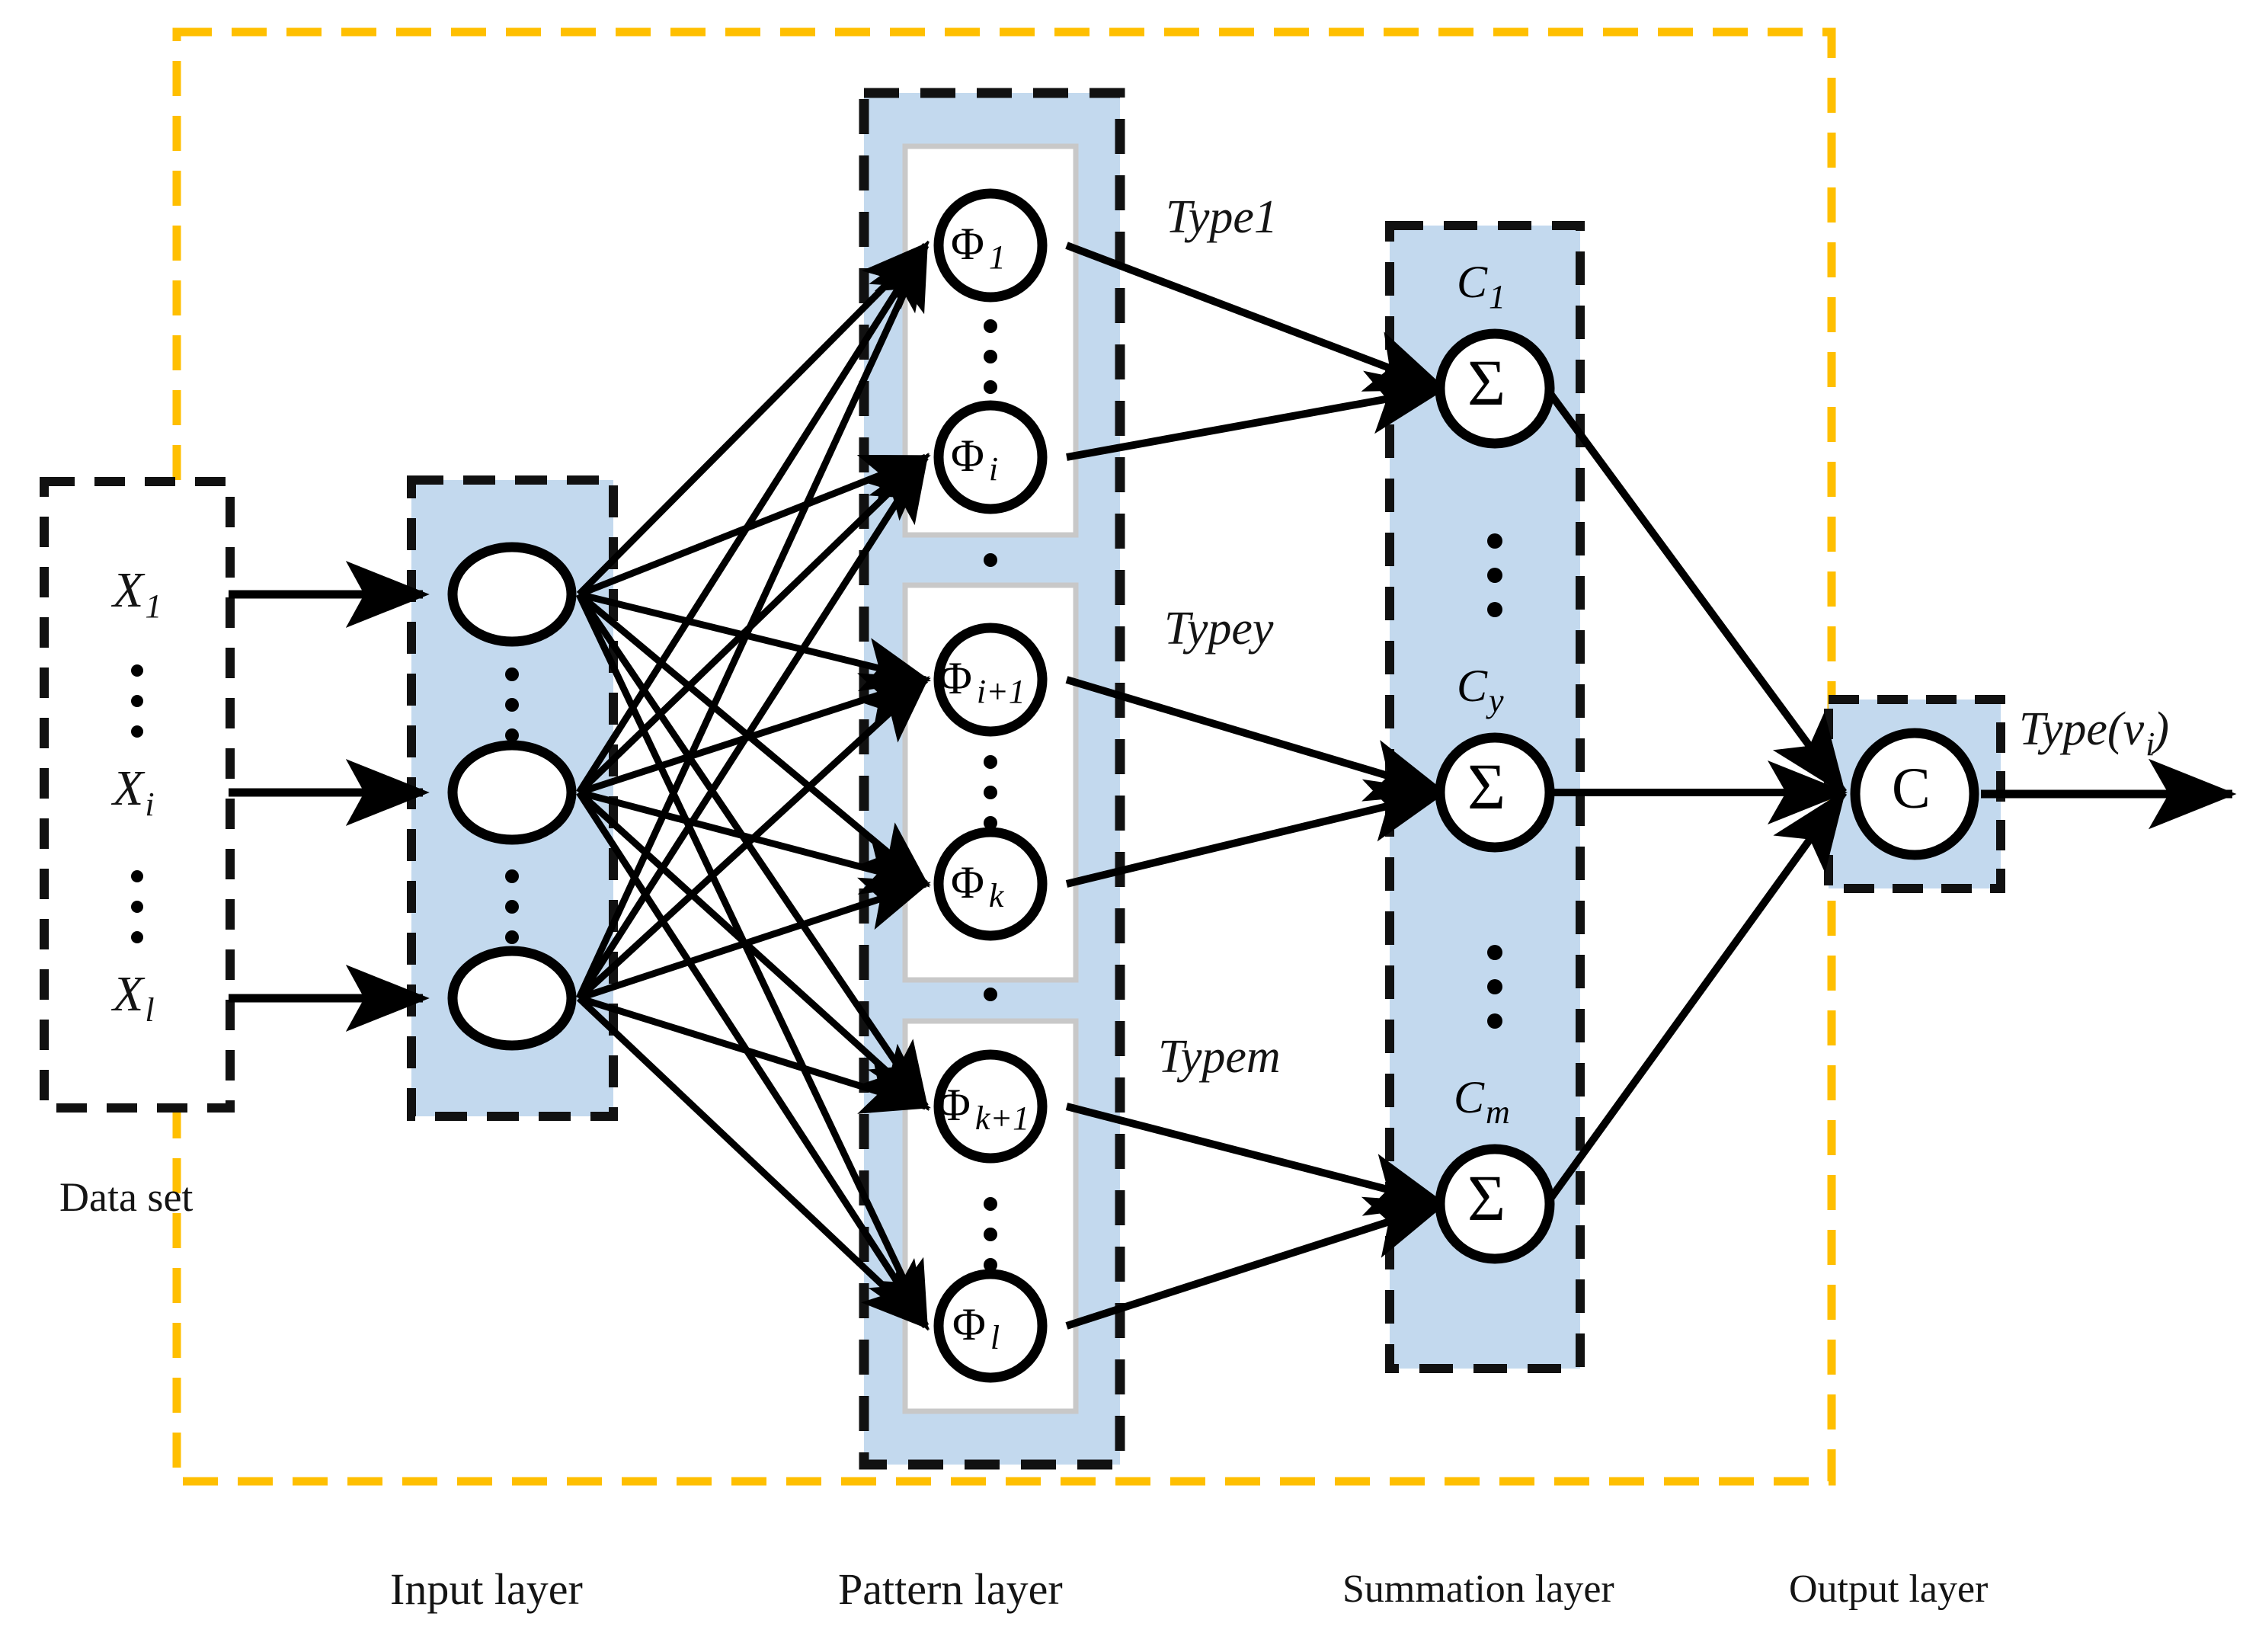 This screenshot has width=2259, height=1652. Describe the element at coordinates (951, 1589) in the screenshot. I see `caption-pattern-layer: Pattern layer` at that location.